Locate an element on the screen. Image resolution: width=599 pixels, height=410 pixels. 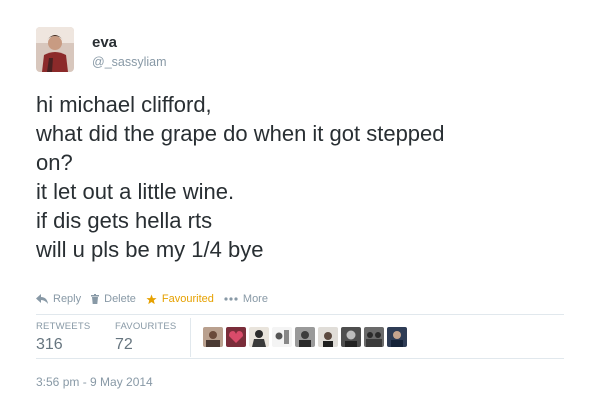
avatar-image is located at coordinates (55, 49).